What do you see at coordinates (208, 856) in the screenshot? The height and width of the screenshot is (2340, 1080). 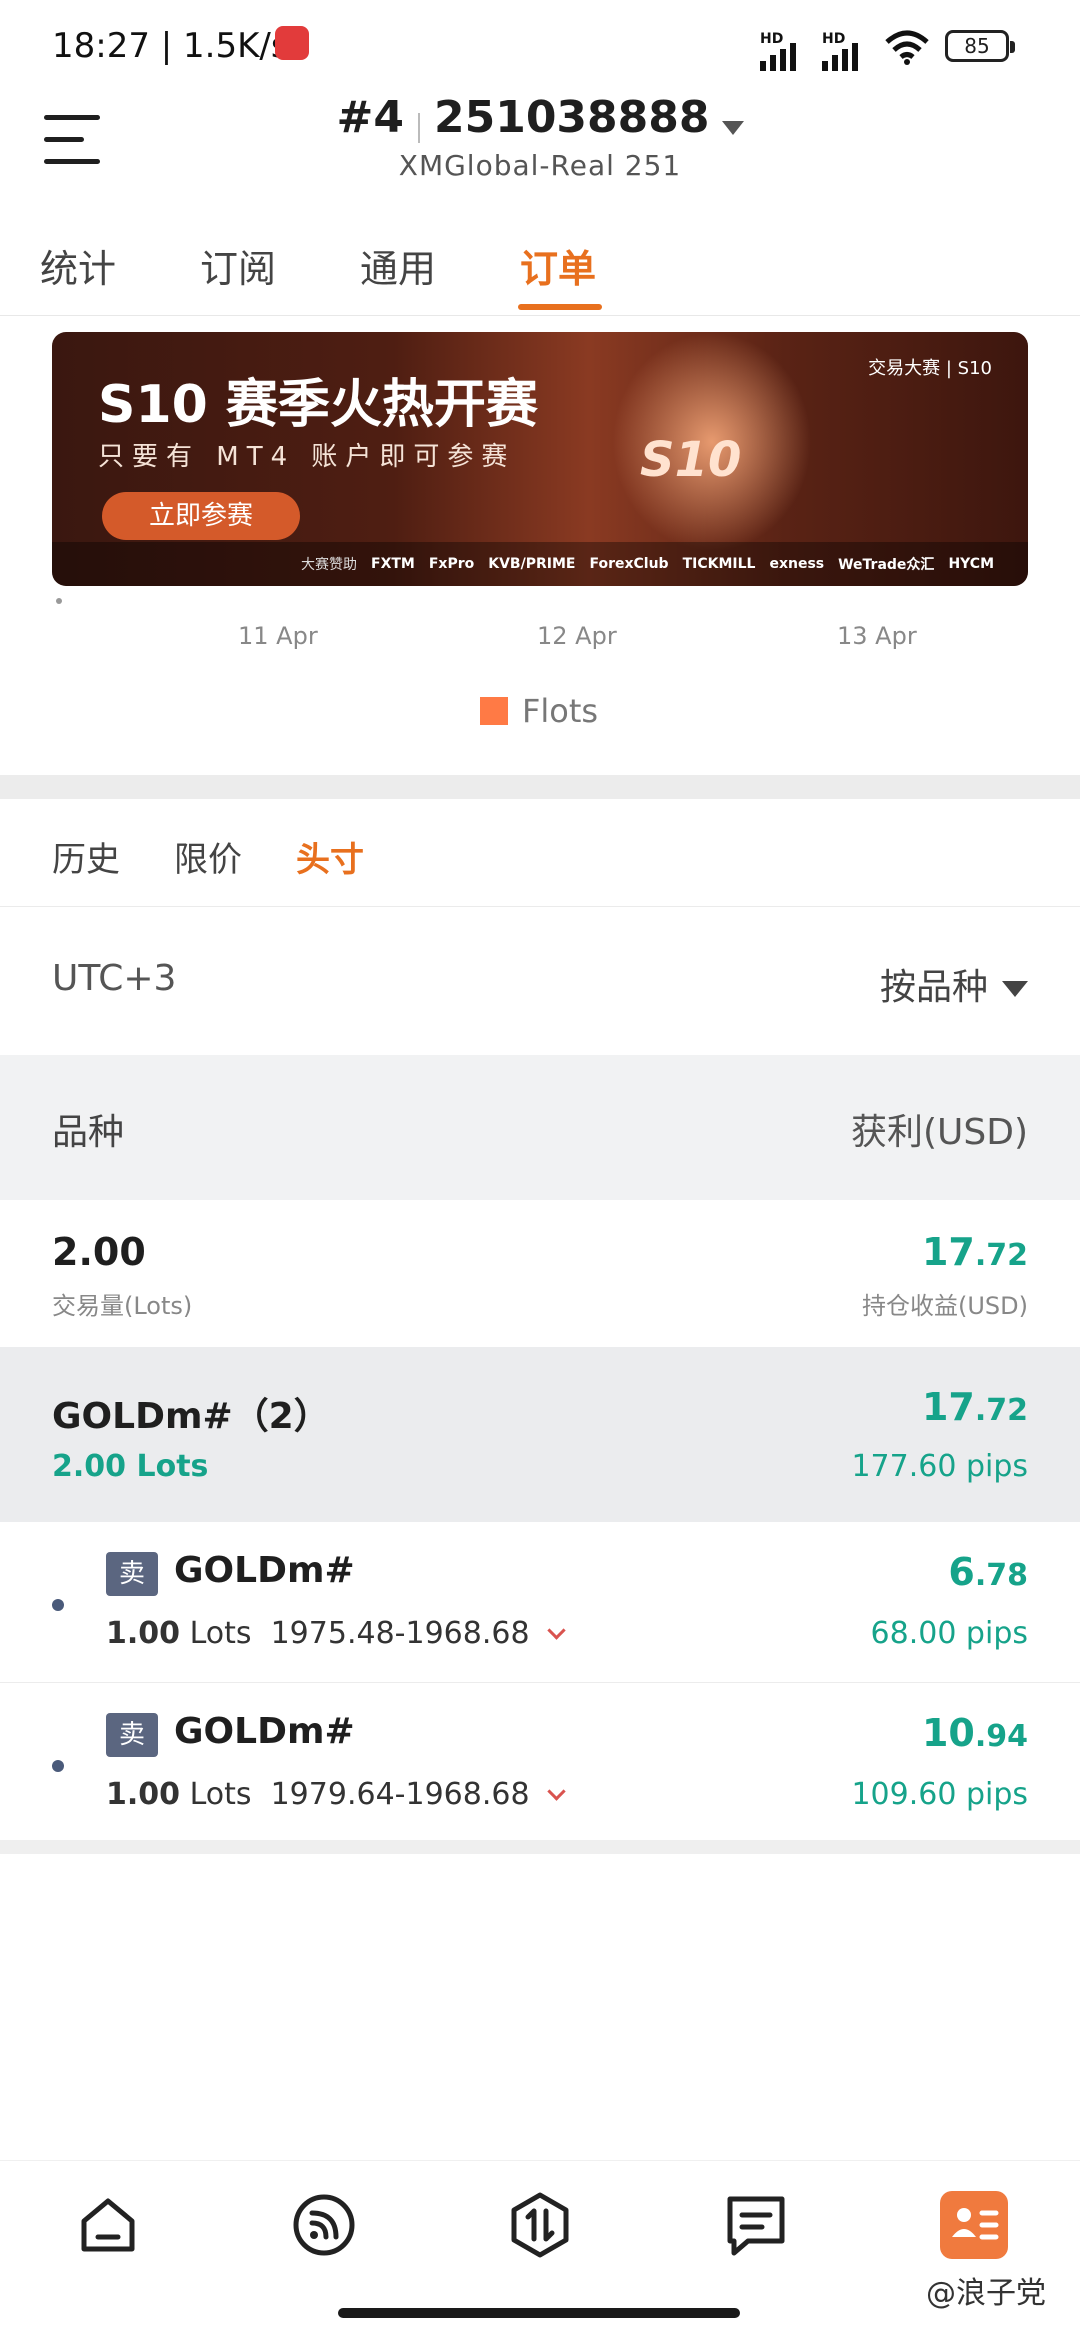 I see `subtab-limit: 限价` at bounding box center [208, 856].